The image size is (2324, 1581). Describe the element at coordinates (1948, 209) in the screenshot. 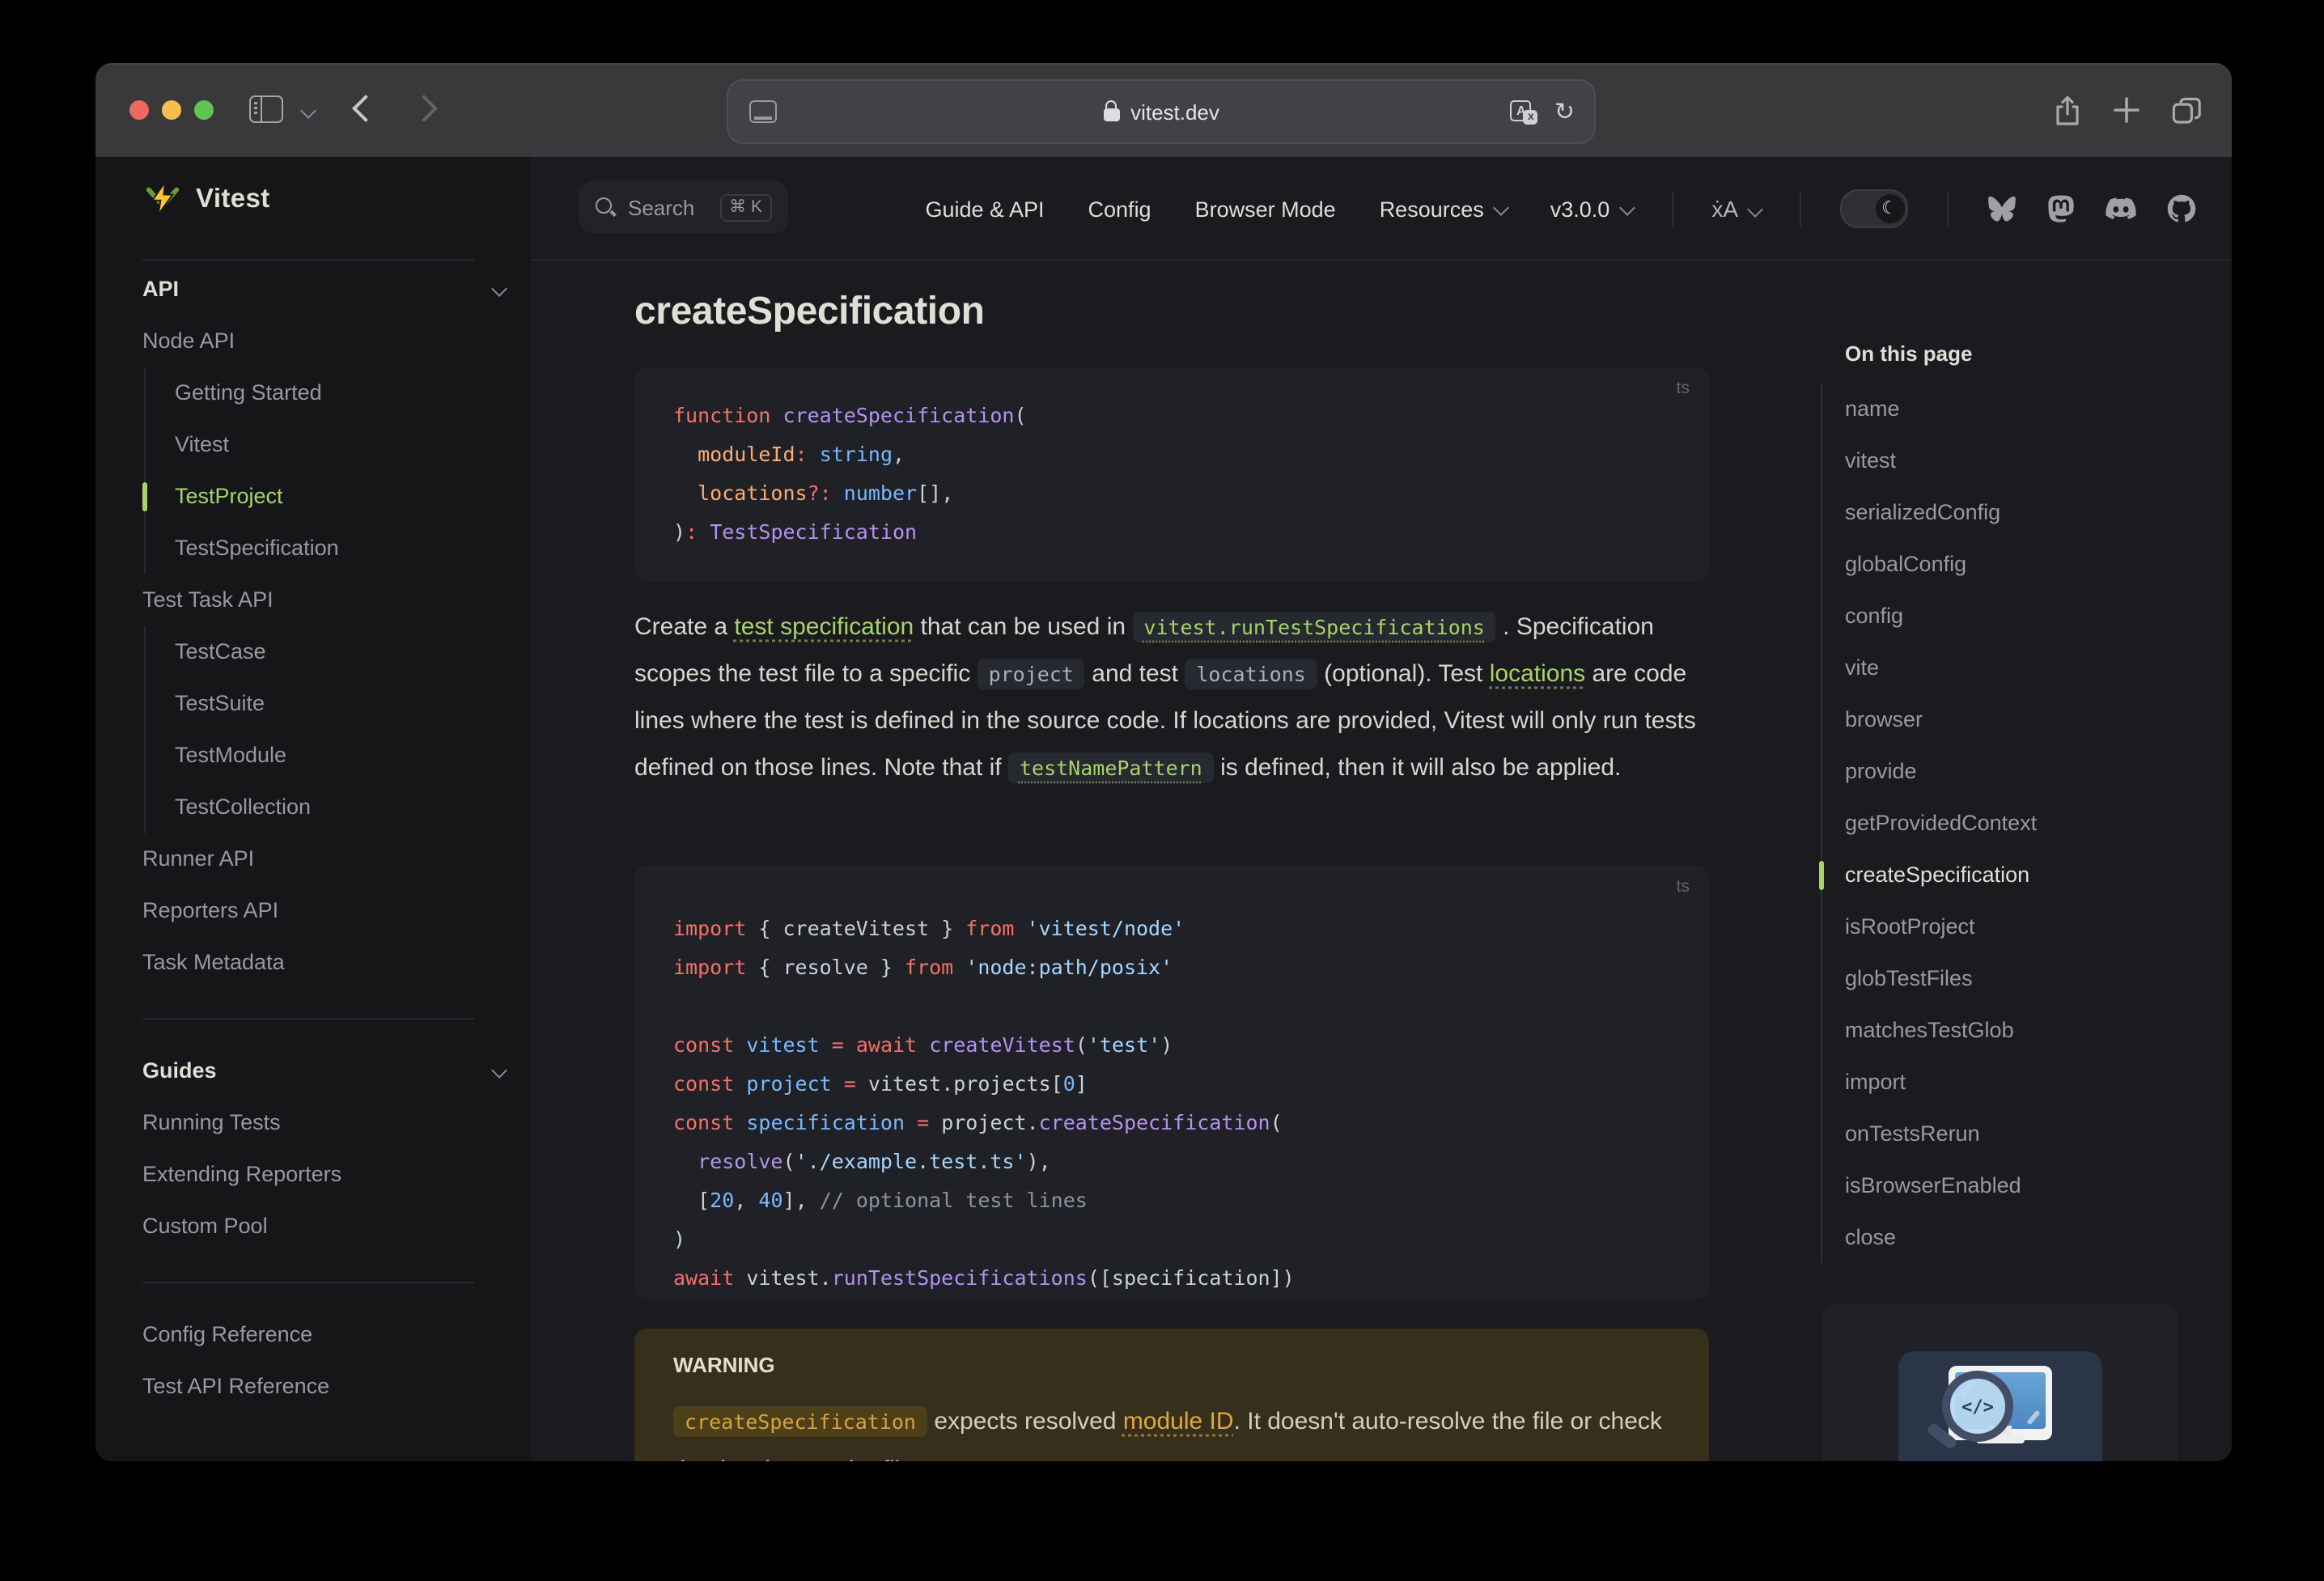

I see `divider` at that location.